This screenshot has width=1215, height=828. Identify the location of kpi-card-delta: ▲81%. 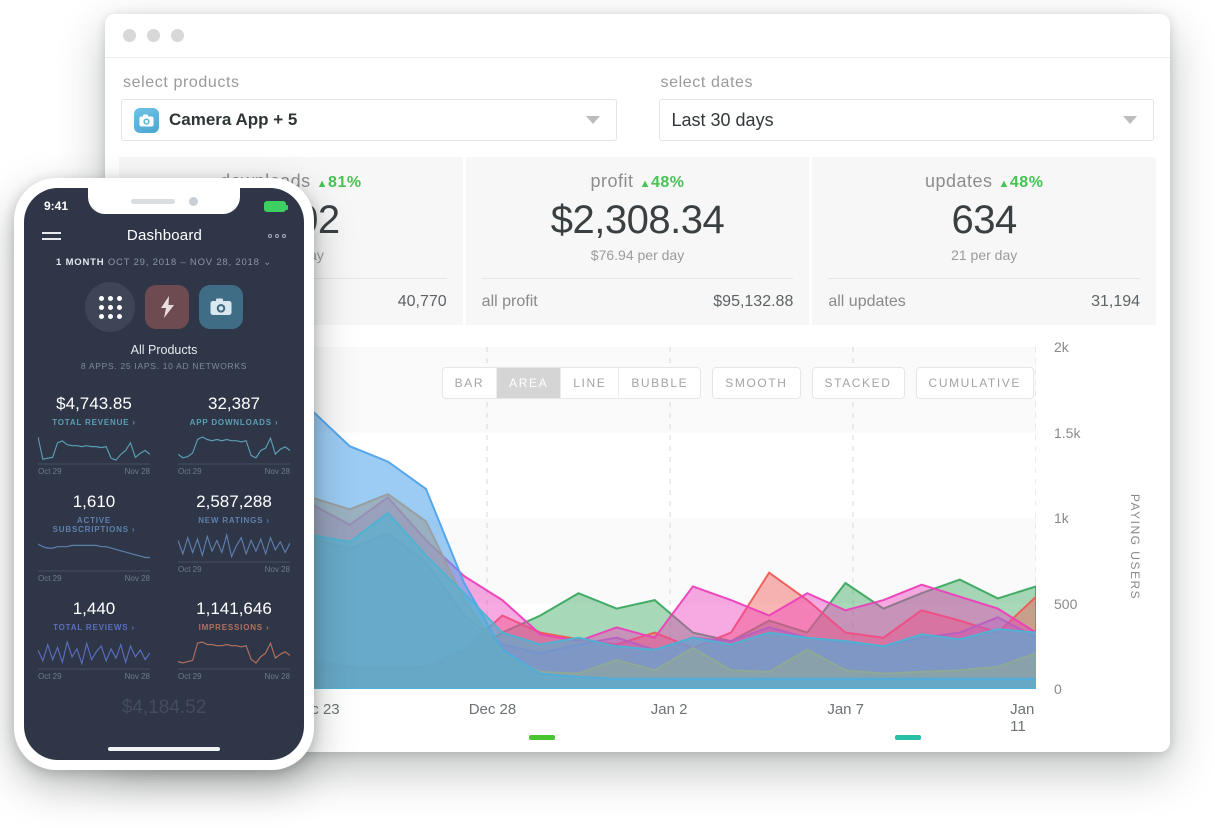
(339, 182).